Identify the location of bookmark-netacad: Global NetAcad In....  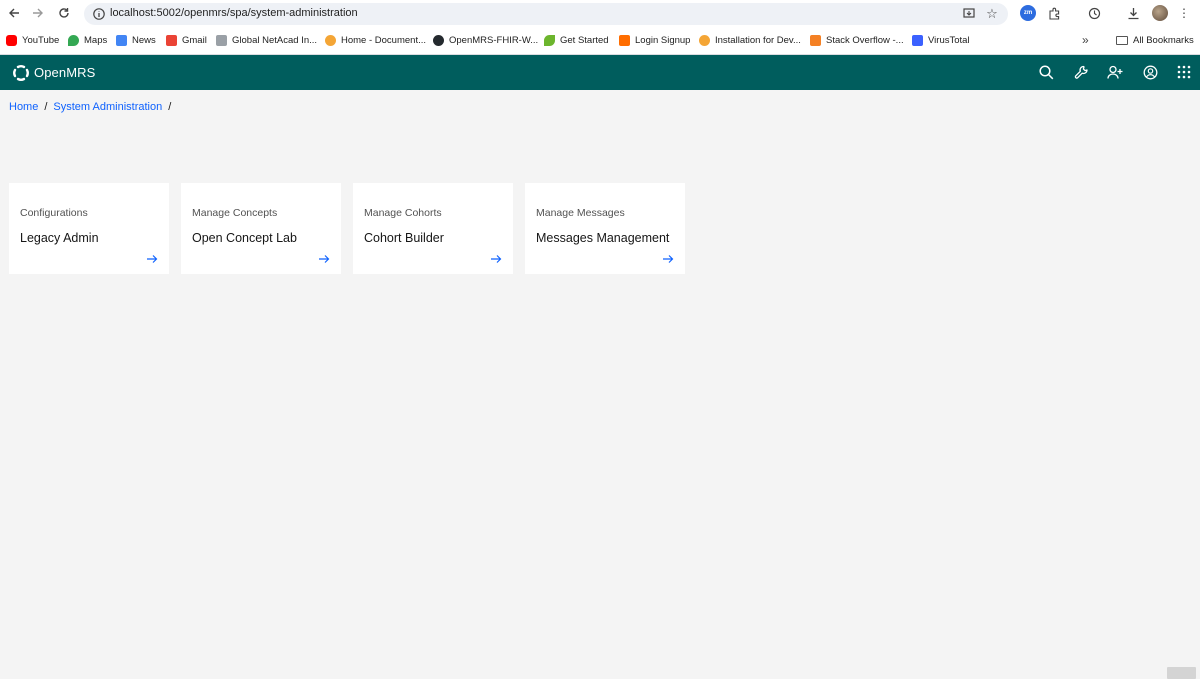
(266, 40).